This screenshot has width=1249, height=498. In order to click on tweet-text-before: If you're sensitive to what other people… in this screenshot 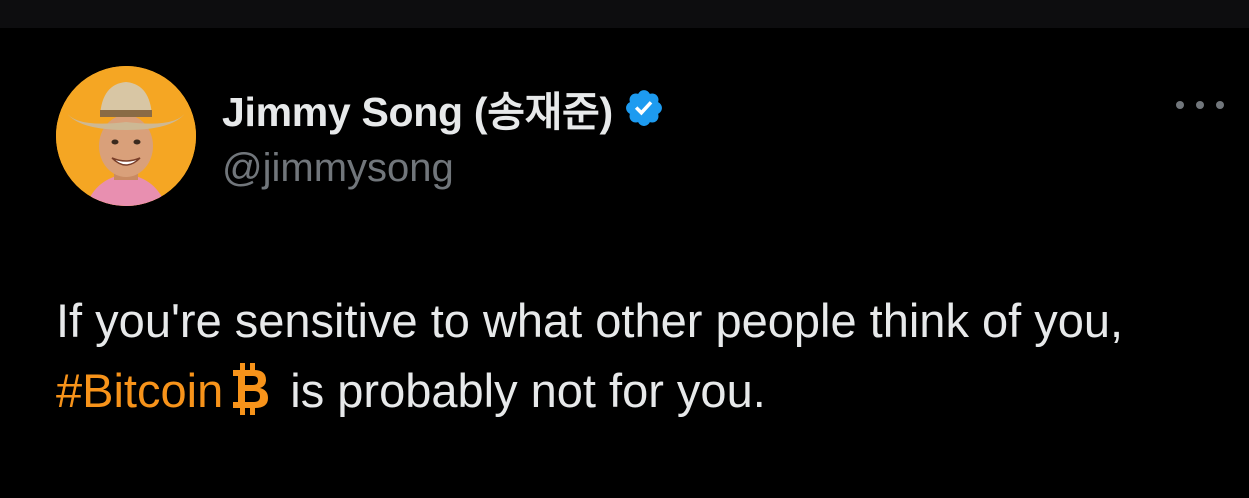, I will do `click(590, 320)`.